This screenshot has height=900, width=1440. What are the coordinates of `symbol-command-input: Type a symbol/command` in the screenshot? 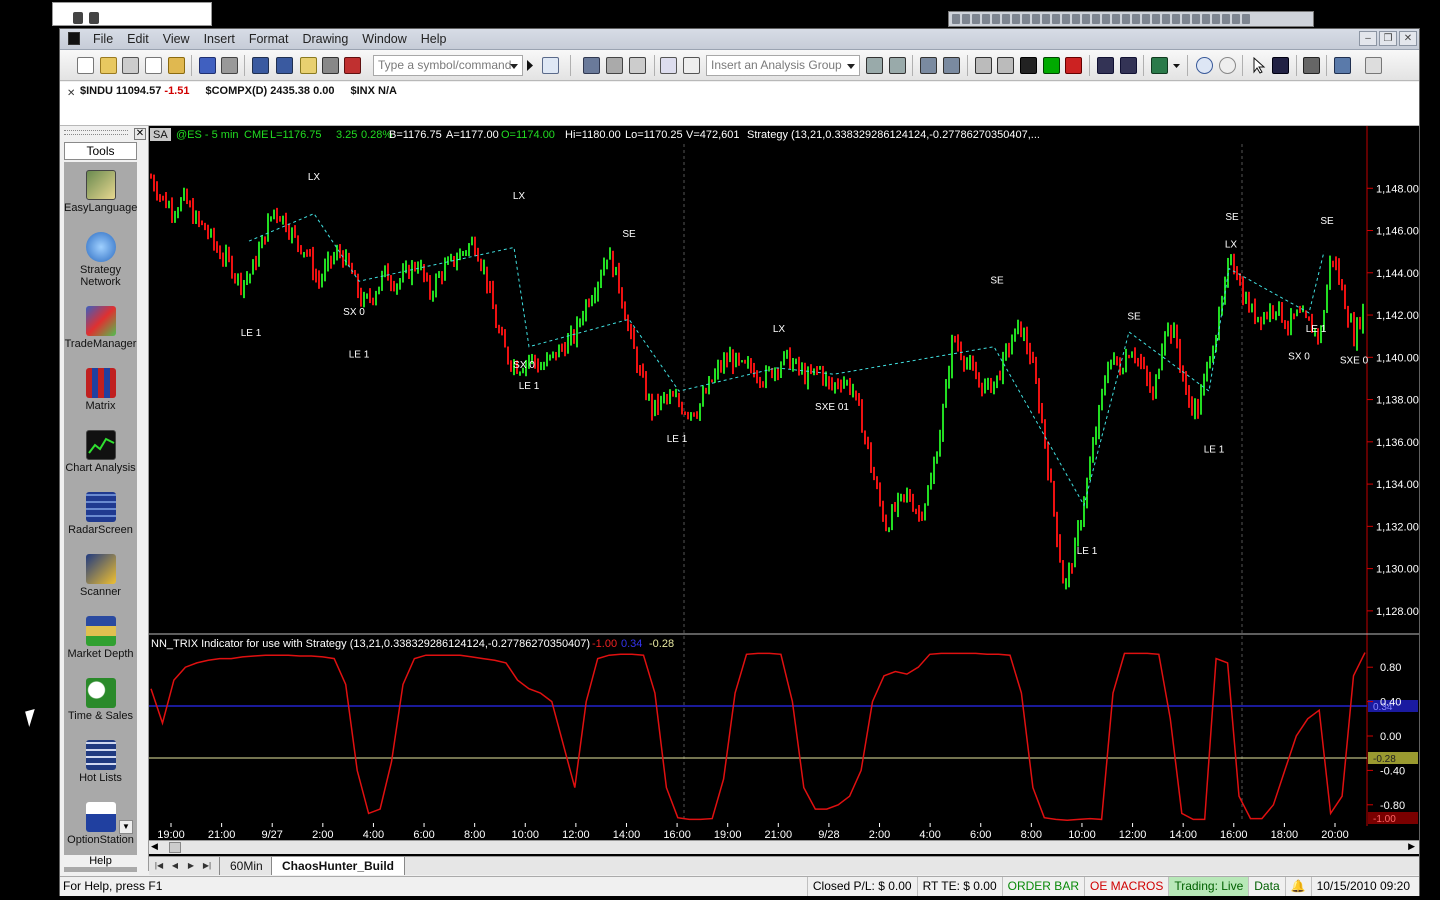 It's located at (448, 65).